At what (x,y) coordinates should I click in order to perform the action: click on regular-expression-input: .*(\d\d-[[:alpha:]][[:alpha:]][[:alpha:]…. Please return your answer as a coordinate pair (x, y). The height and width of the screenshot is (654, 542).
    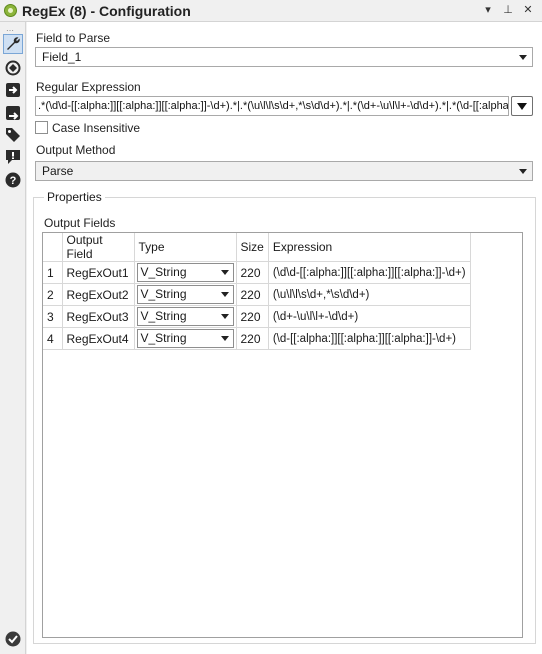
    Looking at the image, I should click on (272, 106).